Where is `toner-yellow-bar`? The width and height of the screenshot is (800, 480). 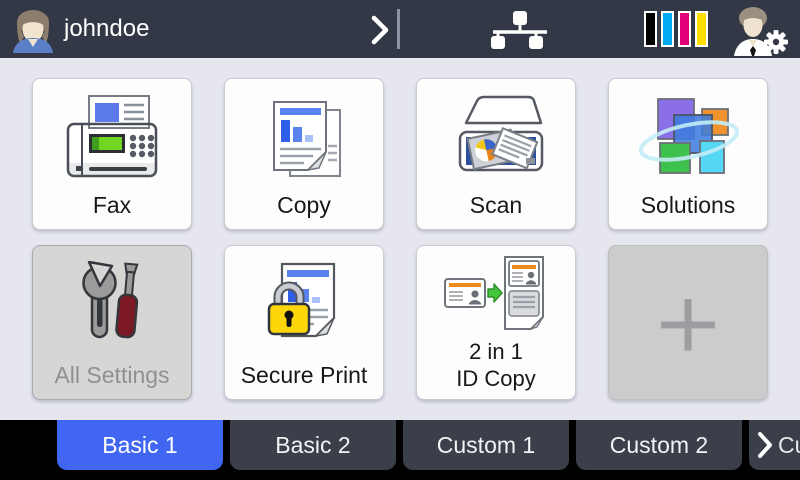 toner-yellow-bar is located at coordinates (701, 29).